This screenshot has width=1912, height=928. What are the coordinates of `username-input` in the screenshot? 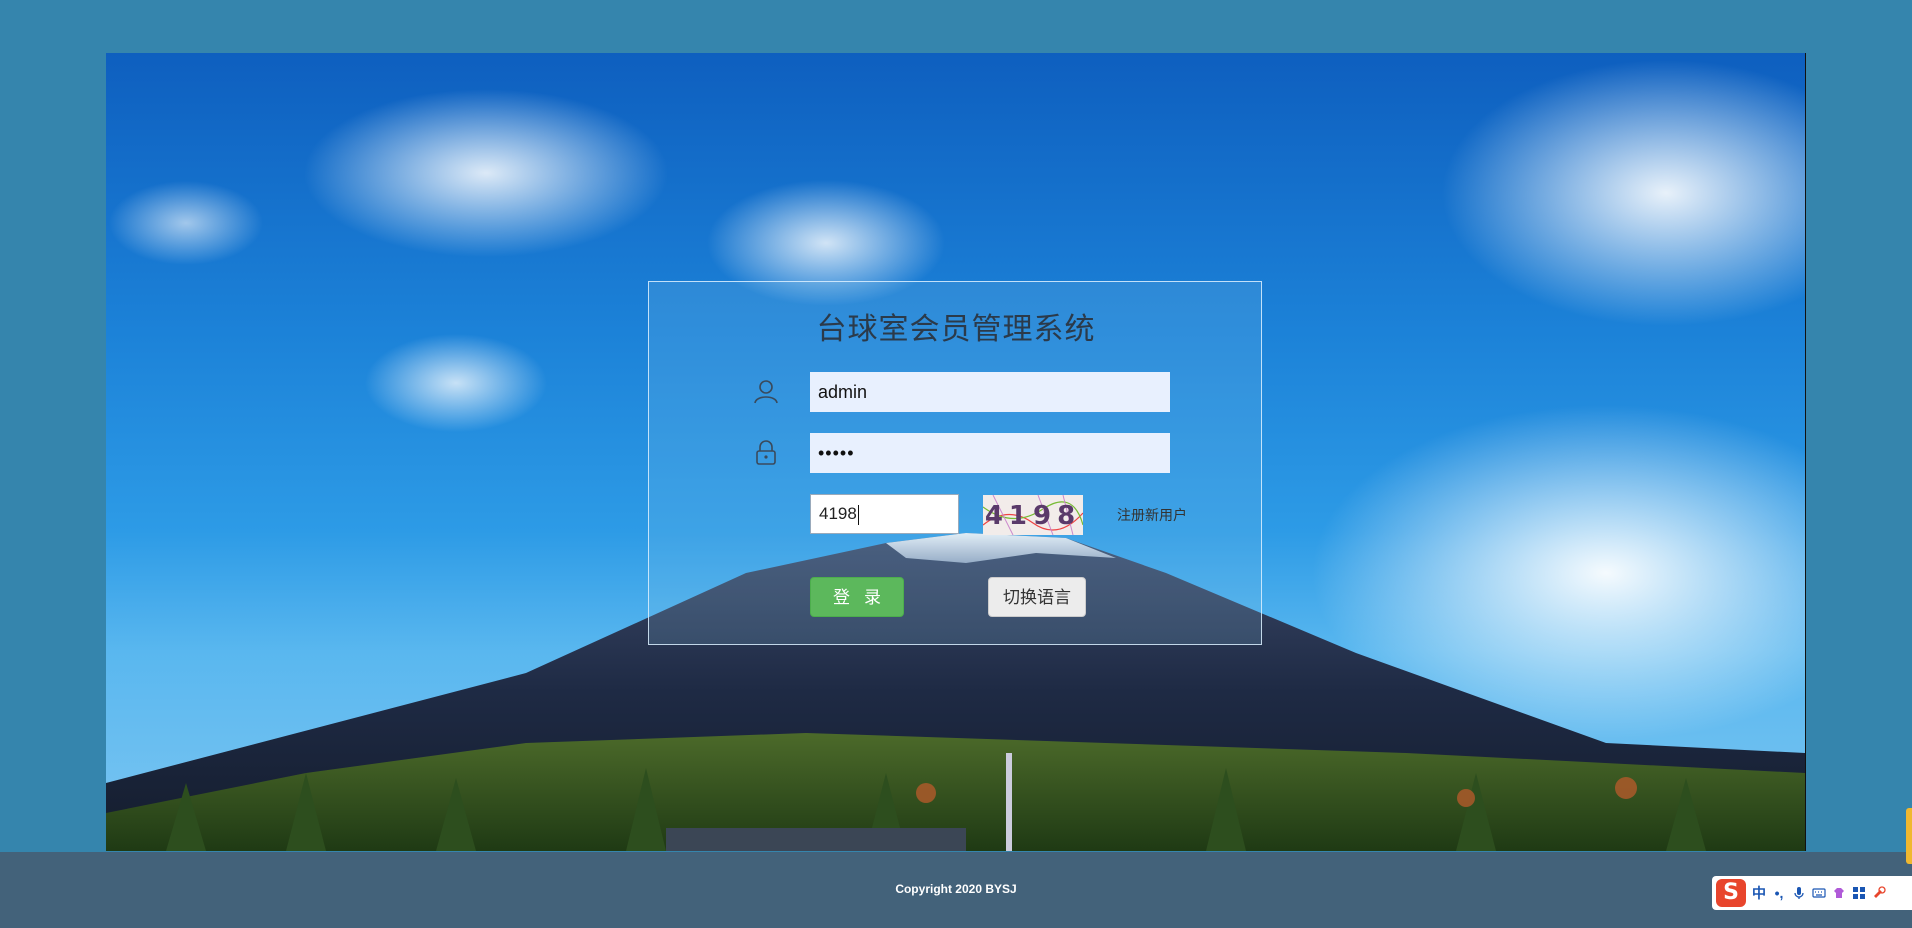 It's located at (990, 392).